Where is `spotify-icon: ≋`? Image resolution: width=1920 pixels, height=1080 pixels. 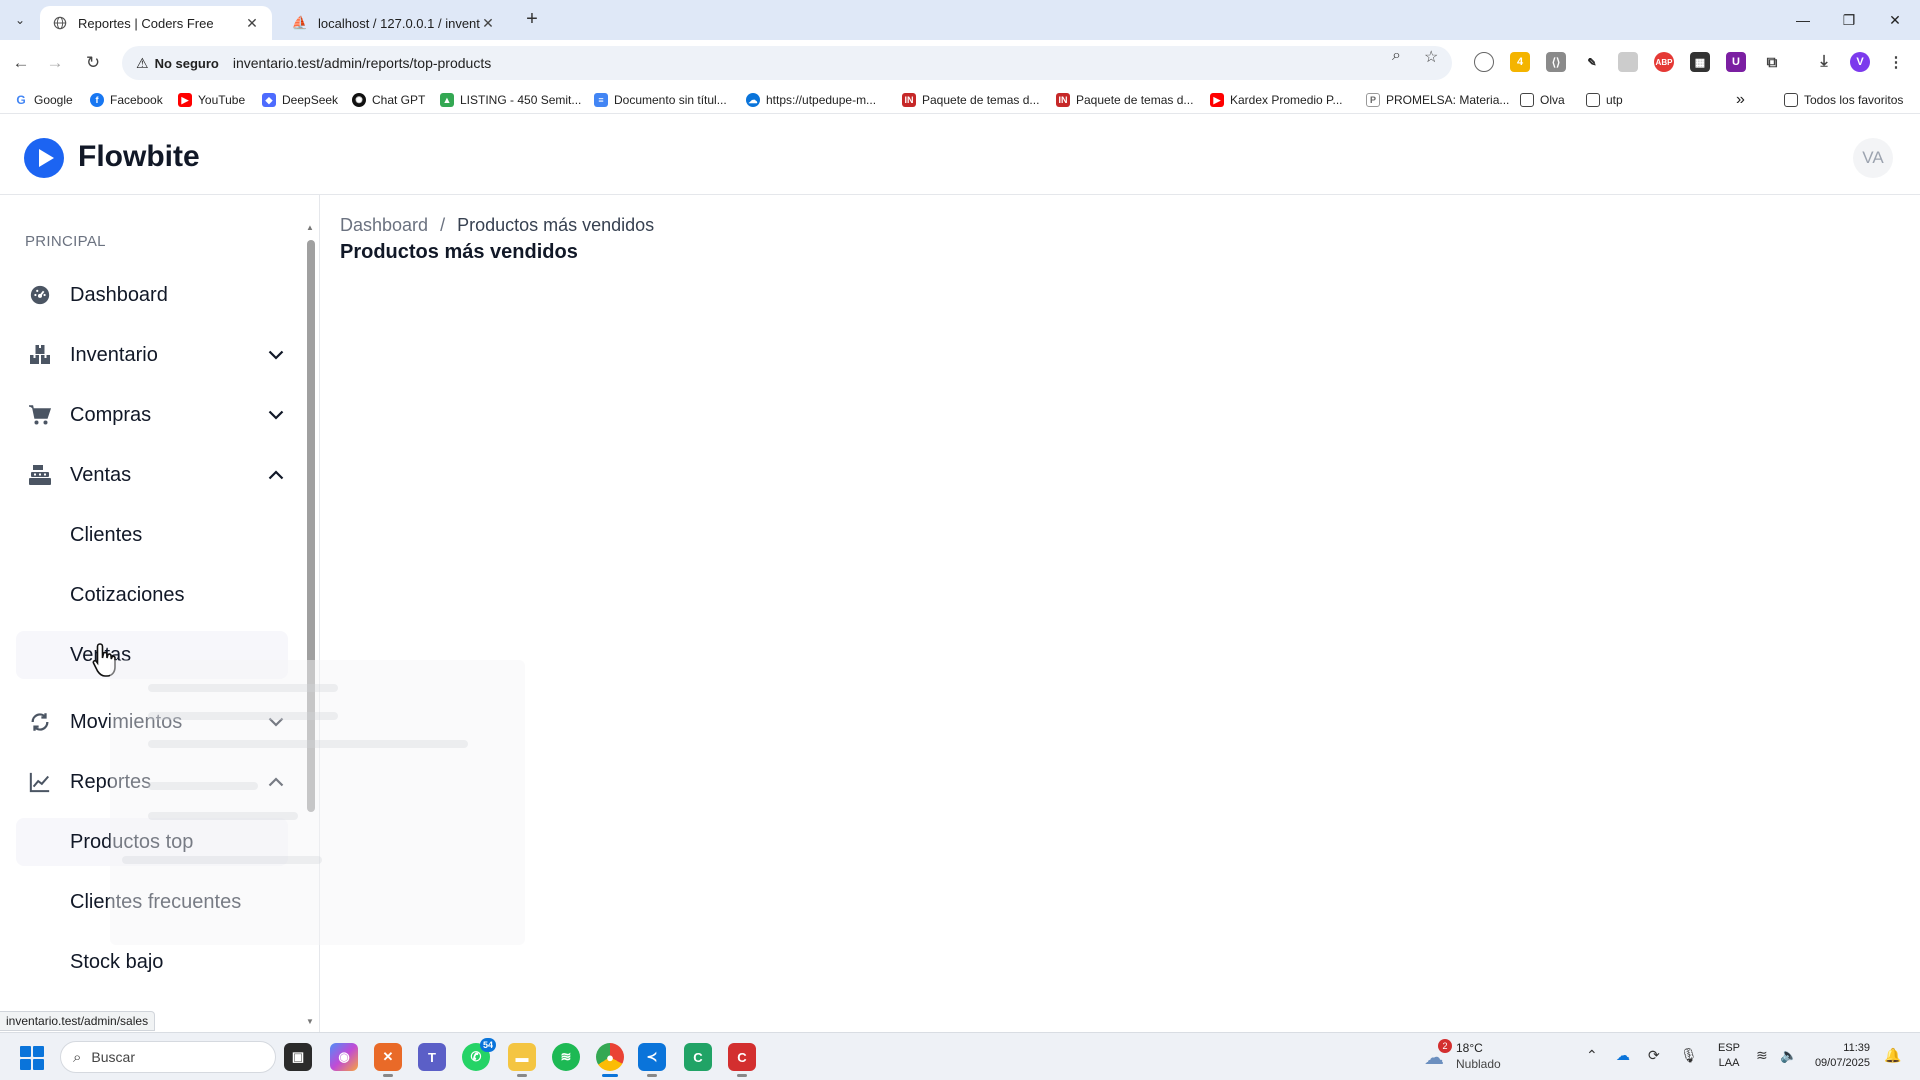 spotify-icon: ≋ is located at coordinates (566, 1057).